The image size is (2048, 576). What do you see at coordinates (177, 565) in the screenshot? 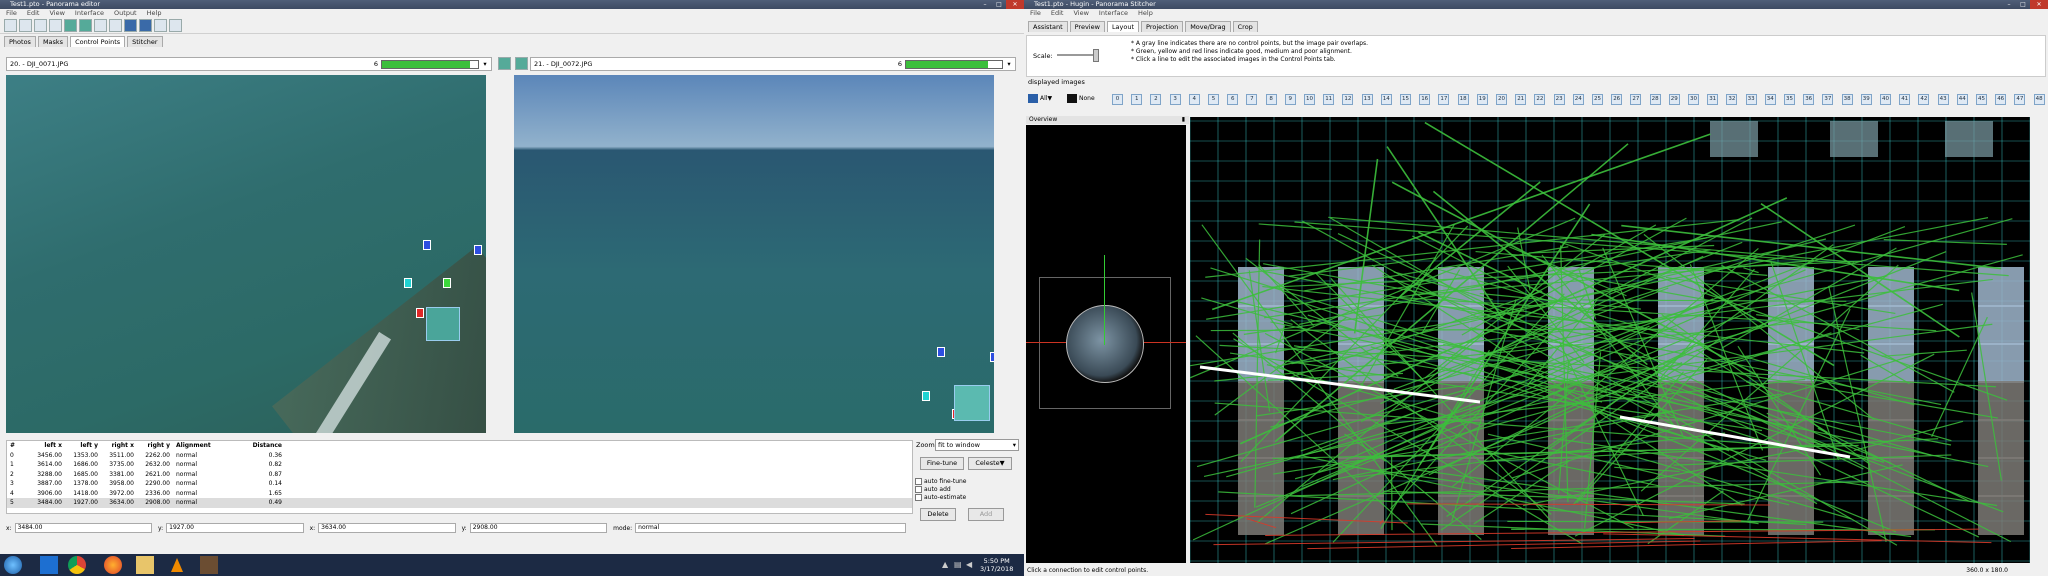
I see `vlc-icon` at bounding box center [177, 565].